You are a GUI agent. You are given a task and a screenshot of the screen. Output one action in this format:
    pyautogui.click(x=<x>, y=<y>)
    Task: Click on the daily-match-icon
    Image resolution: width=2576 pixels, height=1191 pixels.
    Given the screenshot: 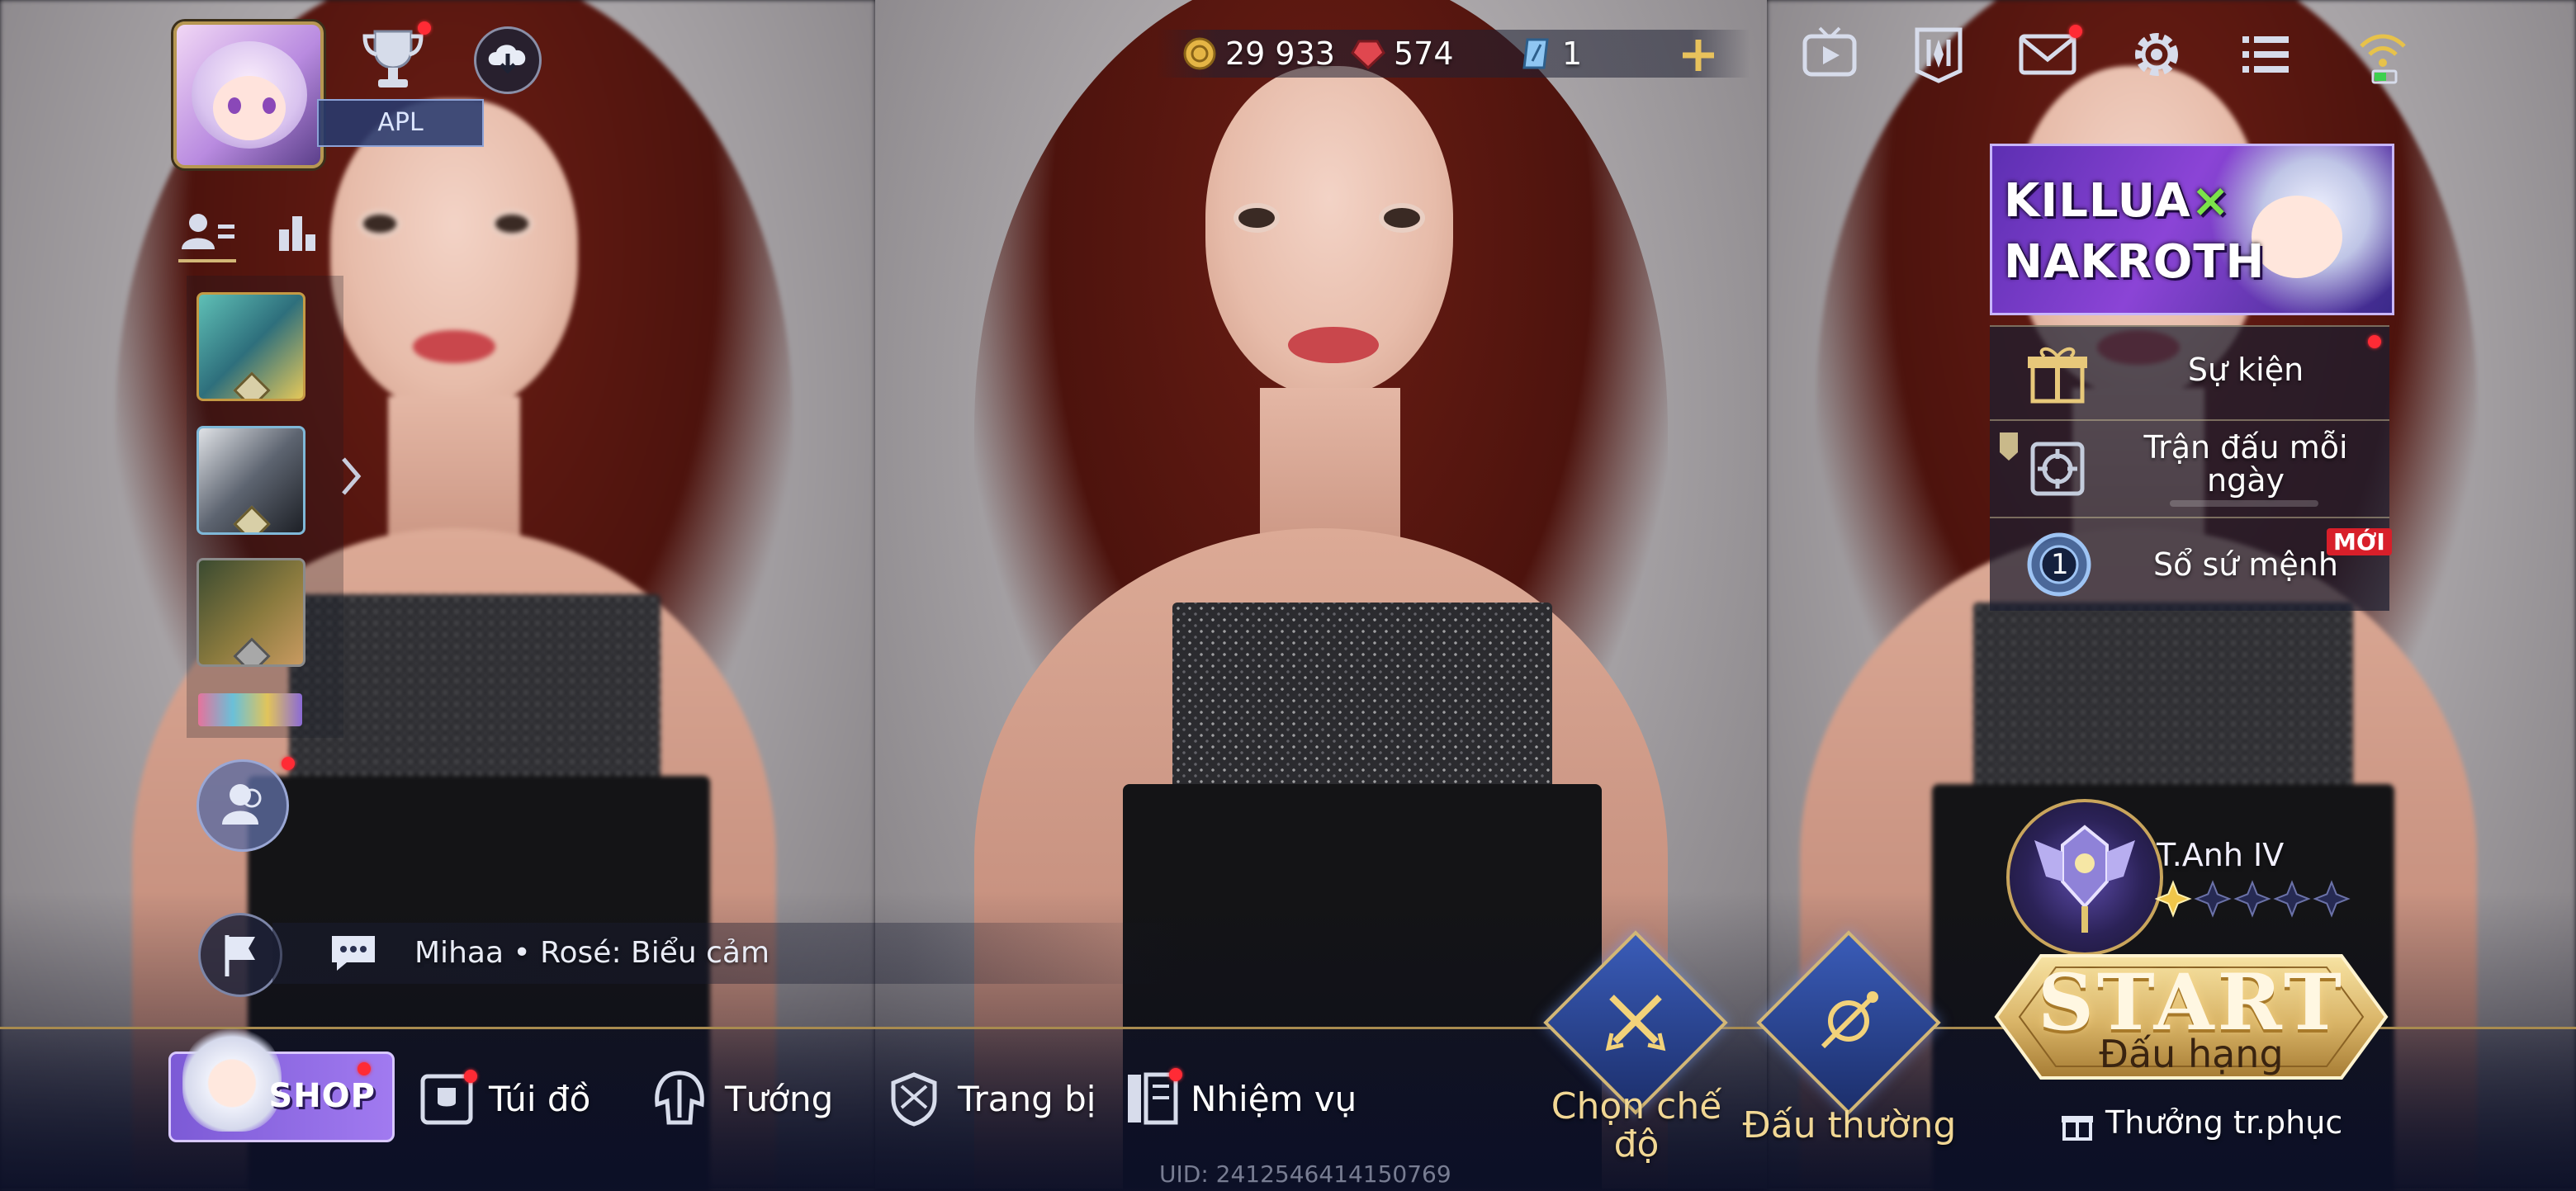 What is the action you would take?
    pyautogui.click(x=2057, y=469)
    